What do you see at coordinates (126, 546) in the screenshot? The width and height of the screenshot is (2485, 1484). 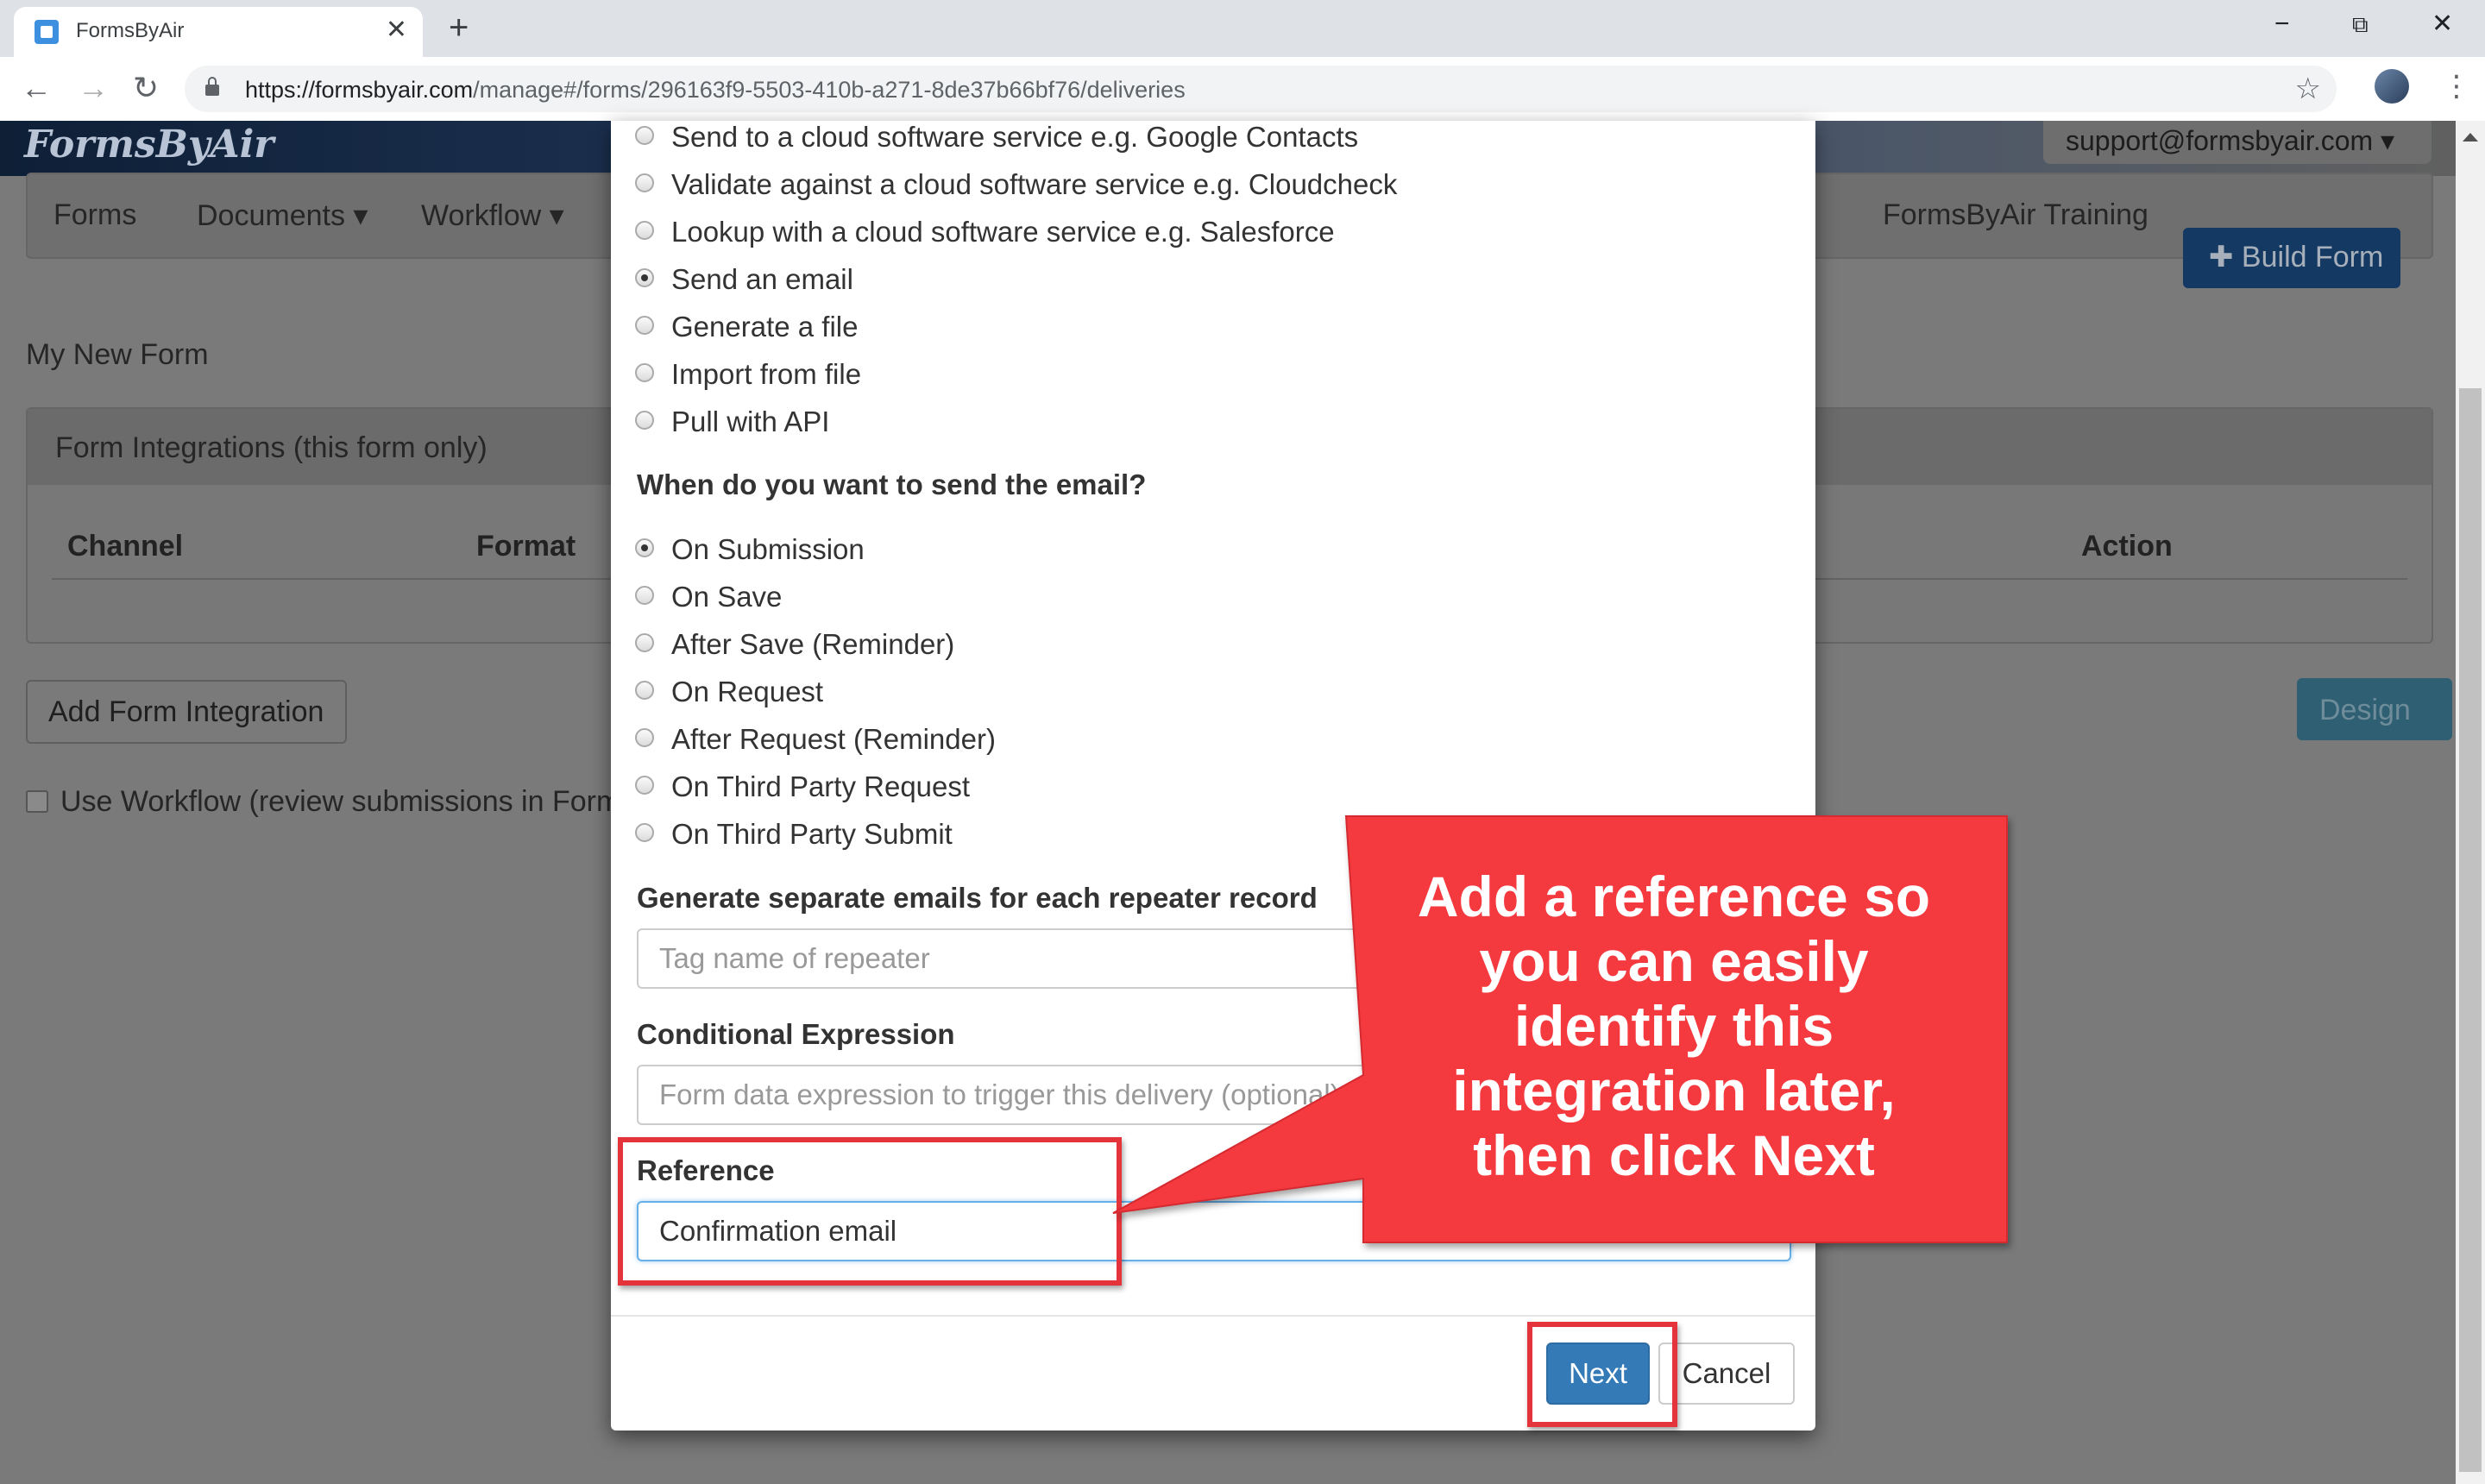 I see `column-header-channel: Channel` at bounding box center [126, 546].